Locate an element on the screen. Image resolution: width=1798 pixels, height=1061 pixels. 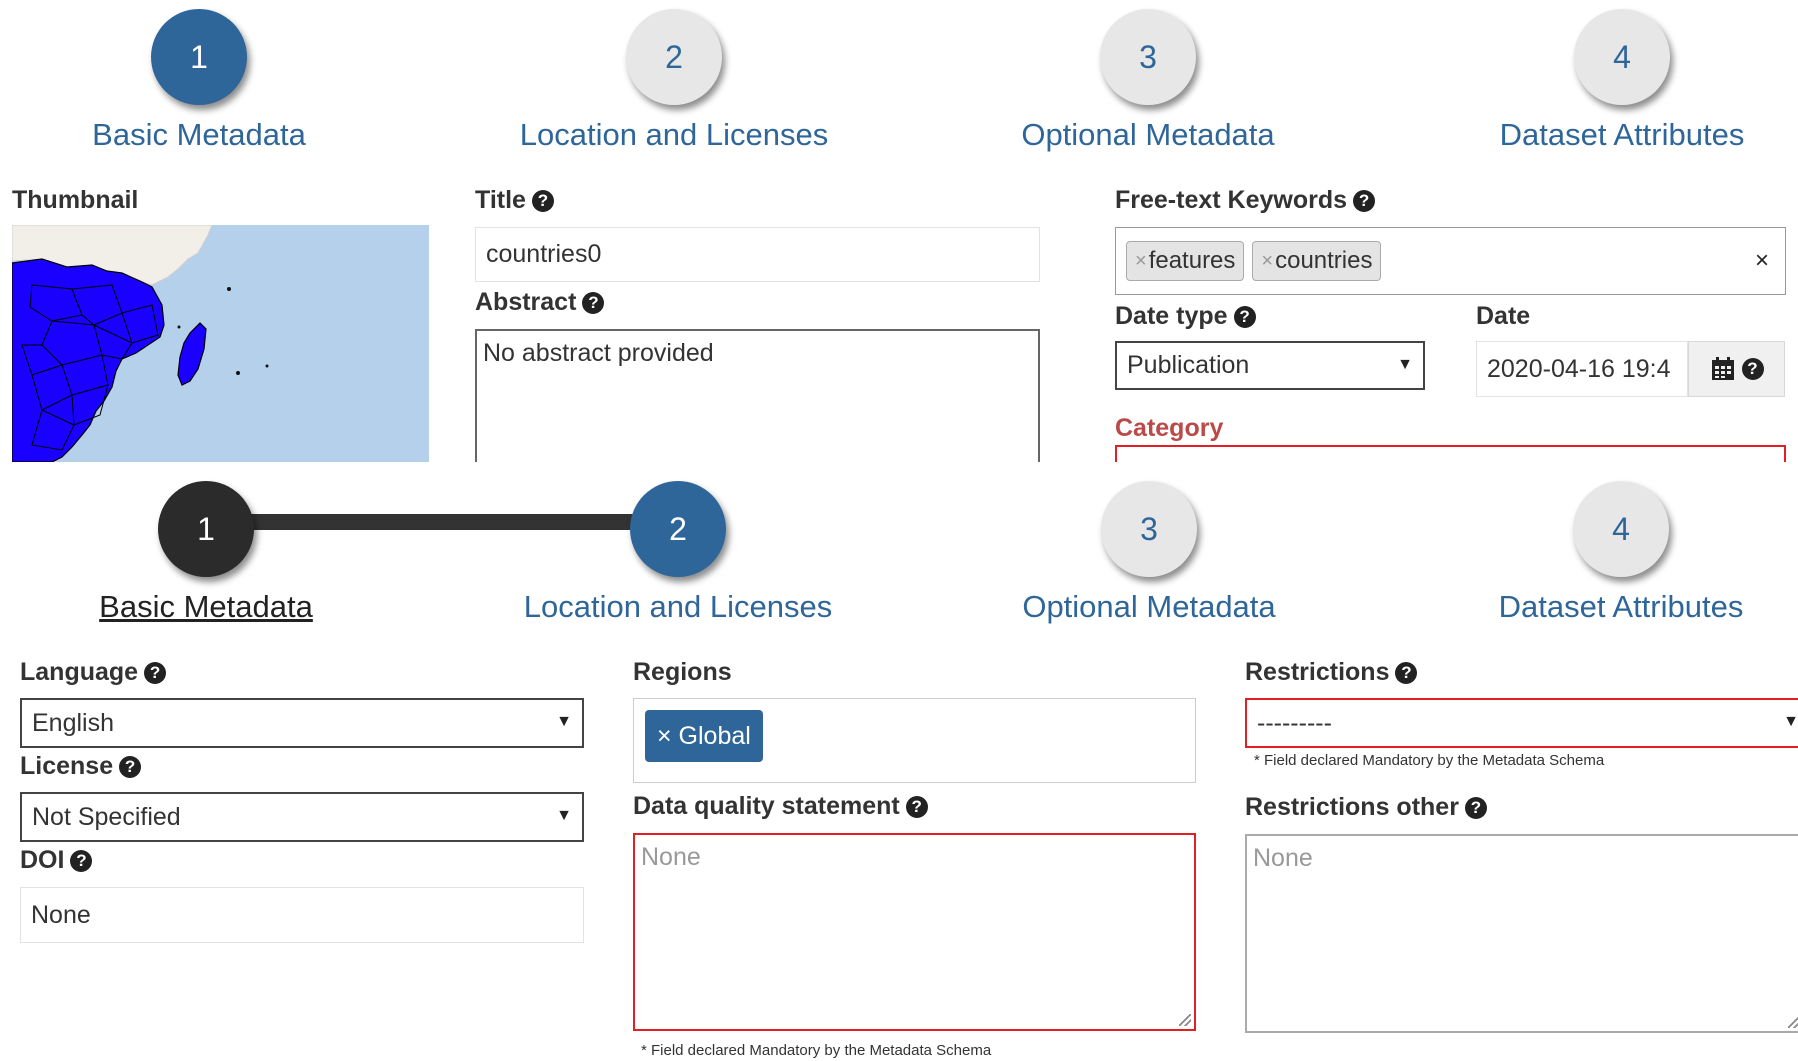
restrictions-other-label-text: Restrictions other is located at coordinates (1352, 807).